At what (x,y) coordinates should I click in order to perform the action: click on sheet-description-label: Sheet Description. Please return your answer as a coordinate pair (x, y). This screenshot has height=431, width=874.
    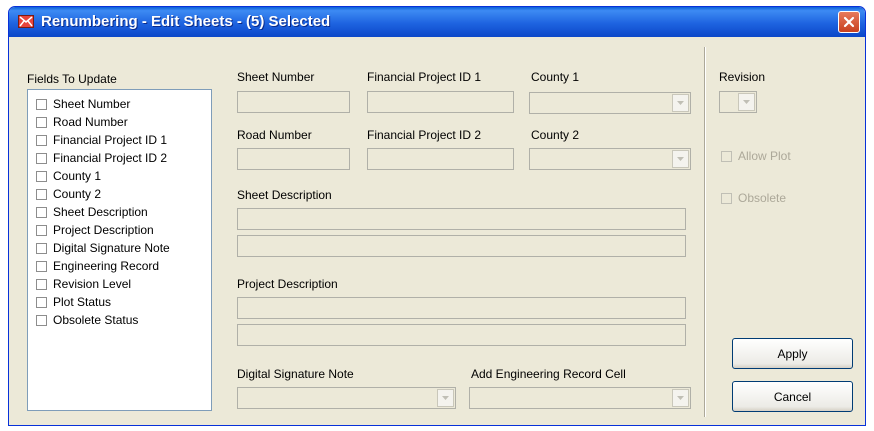
    Looking at the image, I should click on (284, 195).